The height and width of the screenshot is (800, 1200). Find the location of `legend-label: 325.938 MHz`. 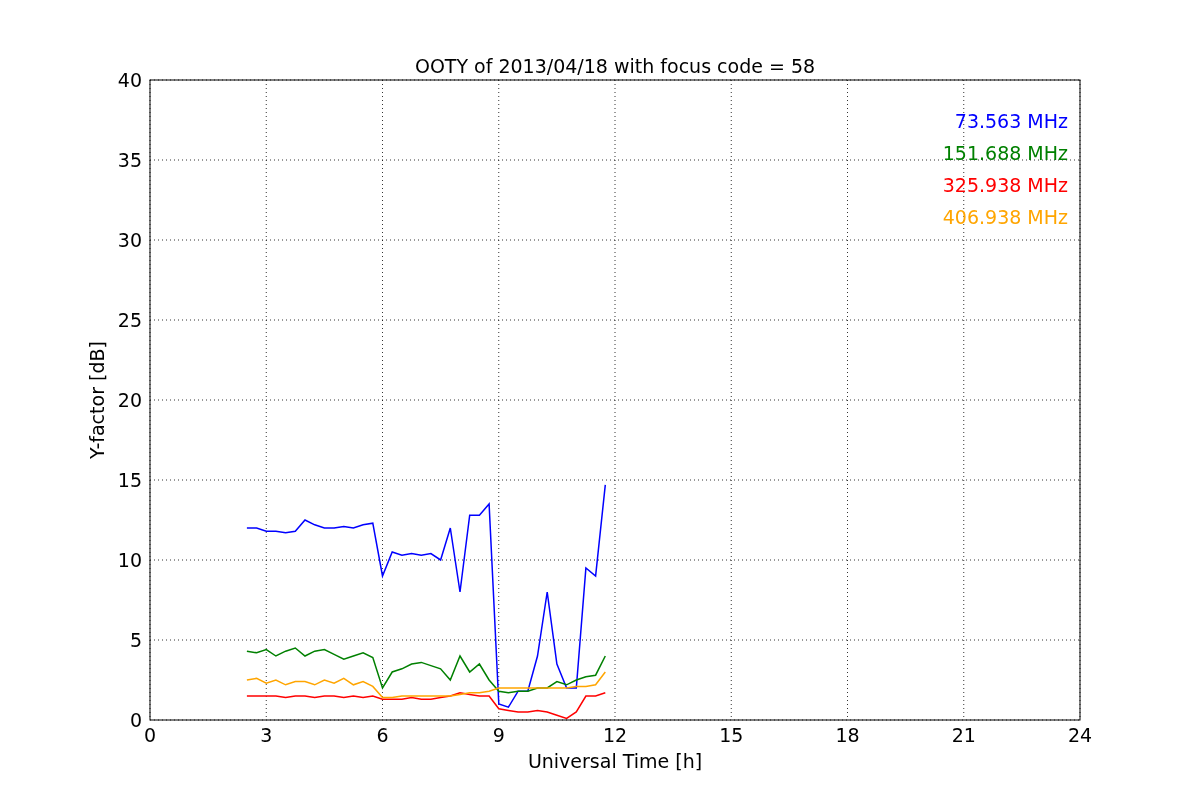

legend-label: 325.938 MHz is located at coordinates (1005, 185).